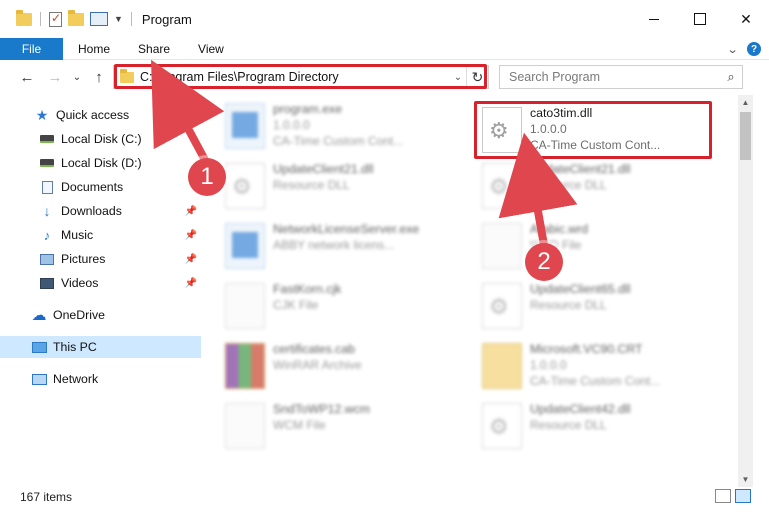 This screenshot has height=526, width=769. I want to click on customize-toolbar-icon: ▼, so click(118, 19).